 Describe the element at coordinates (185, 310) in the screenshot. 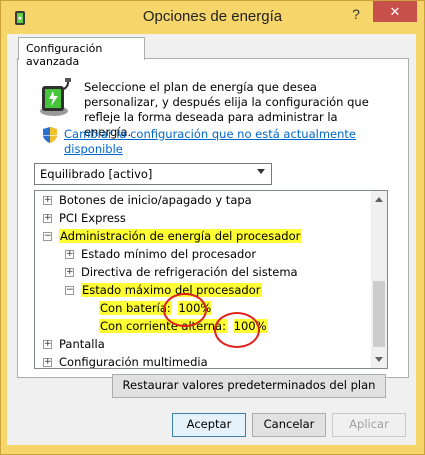

I see `annotation-circle-battery` at that location.